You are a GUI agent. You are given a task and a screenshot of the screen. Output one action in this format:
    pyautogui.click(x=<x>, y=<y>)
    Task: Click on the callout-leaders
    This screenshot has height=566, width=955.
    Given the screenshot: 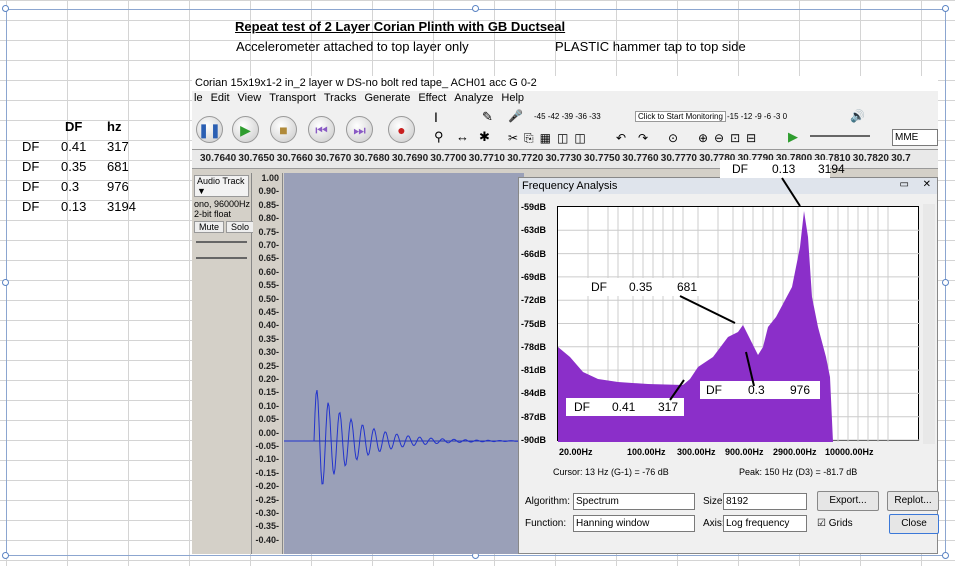 What is the action you would take?
    pyautogui.click(x=735, y=289)
    